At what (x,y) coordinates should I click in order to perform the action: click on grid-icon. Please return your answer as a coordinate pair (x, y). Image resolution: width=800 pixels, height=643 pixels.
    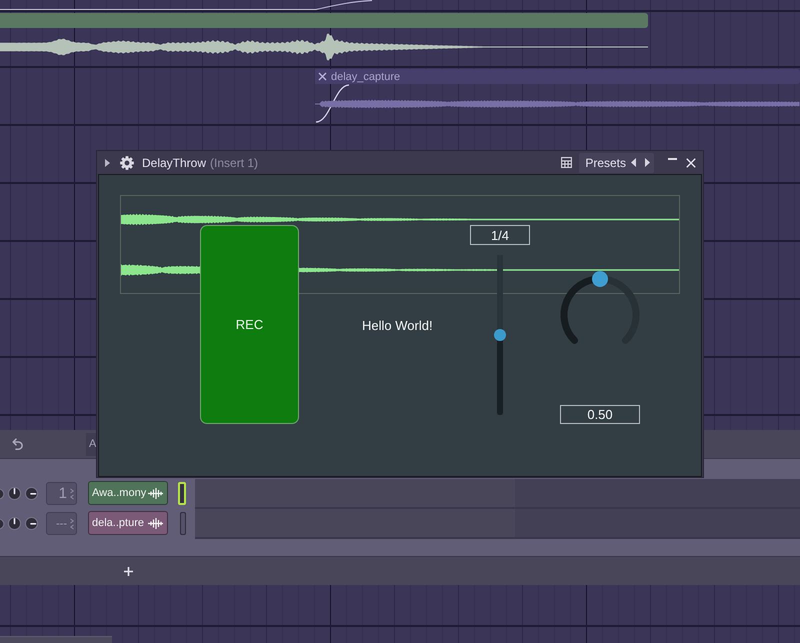
    Looking at the image, I should click on (566, 162).